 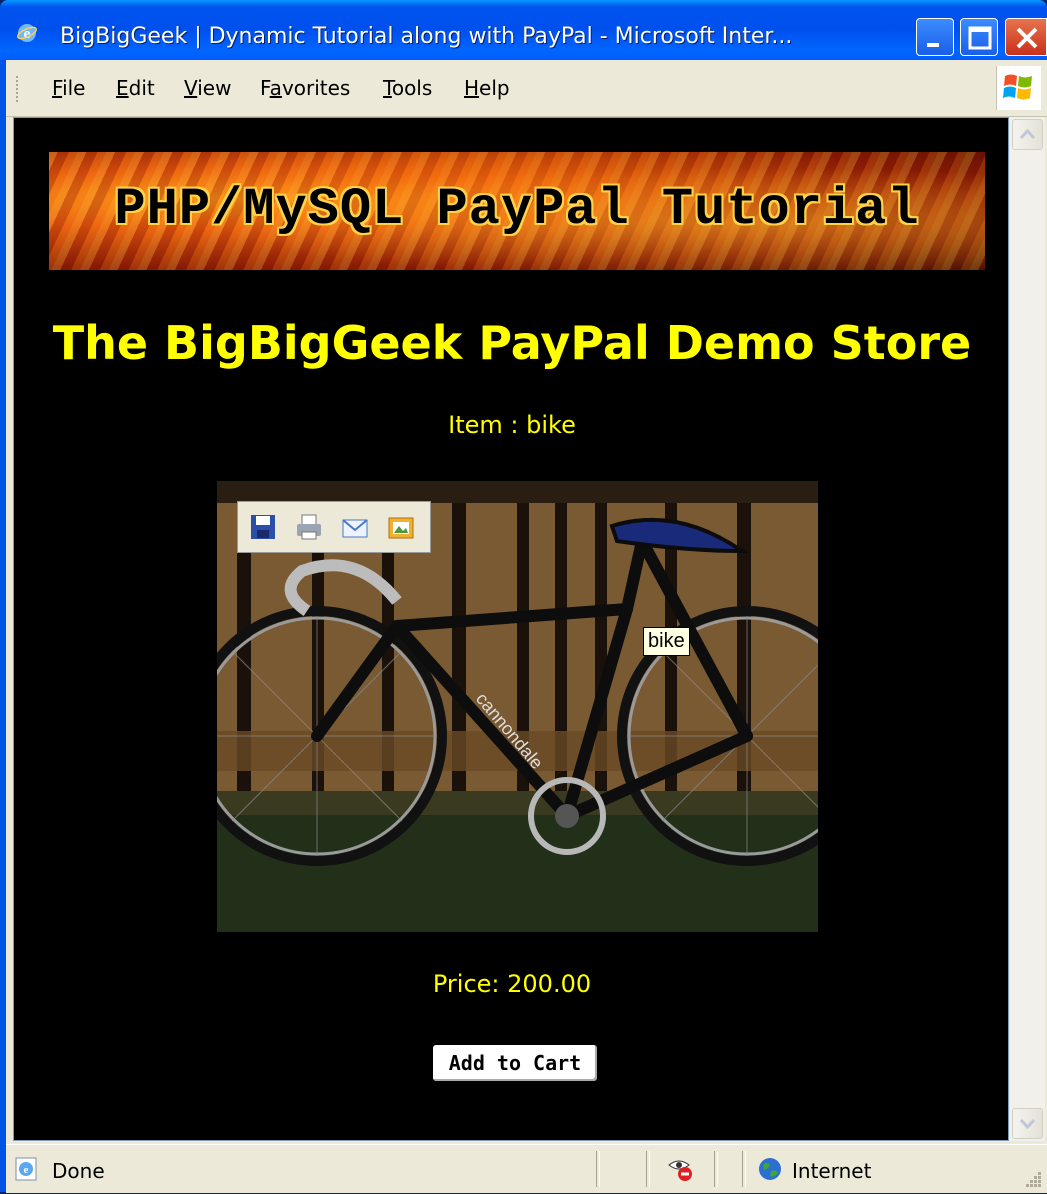 What do you see at coordinates (770, 1169) in the screenshot?
I see `globe-icon` at bounding box center [770, 1169].